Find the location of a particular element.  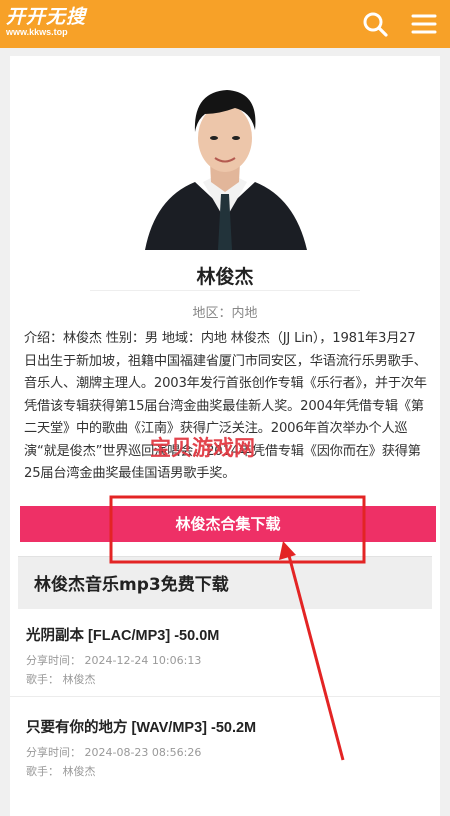

song-title: 光阴副本 [FLAC/MP3] -50.0M is located at coordinates (226, 634).